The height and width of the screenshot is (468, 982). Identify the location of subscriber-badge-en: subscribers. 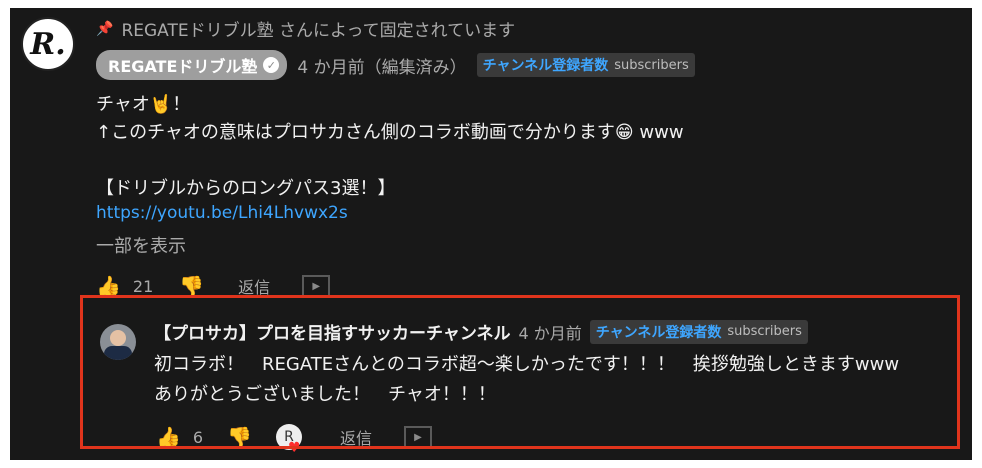
(651, 65).